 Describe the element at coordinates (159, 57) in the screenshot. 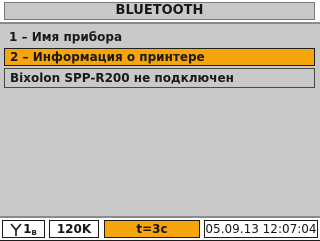

I see `menu-item-printer-info: 2 – Информация о принтере` at that location.